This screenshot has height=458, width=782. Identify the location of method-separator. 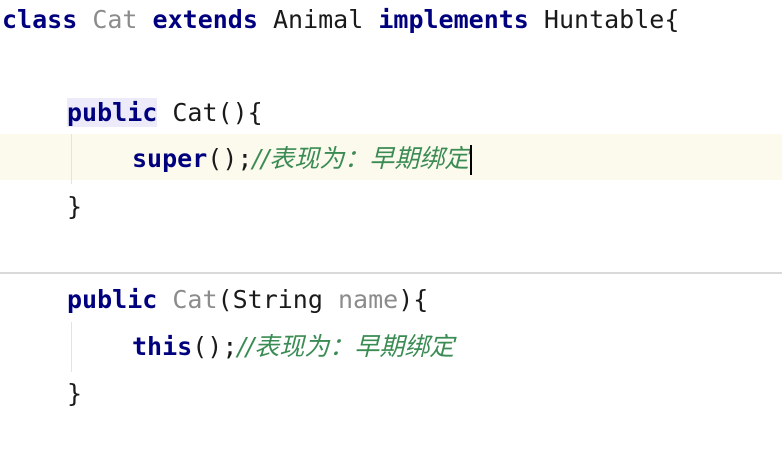
(391, 273).